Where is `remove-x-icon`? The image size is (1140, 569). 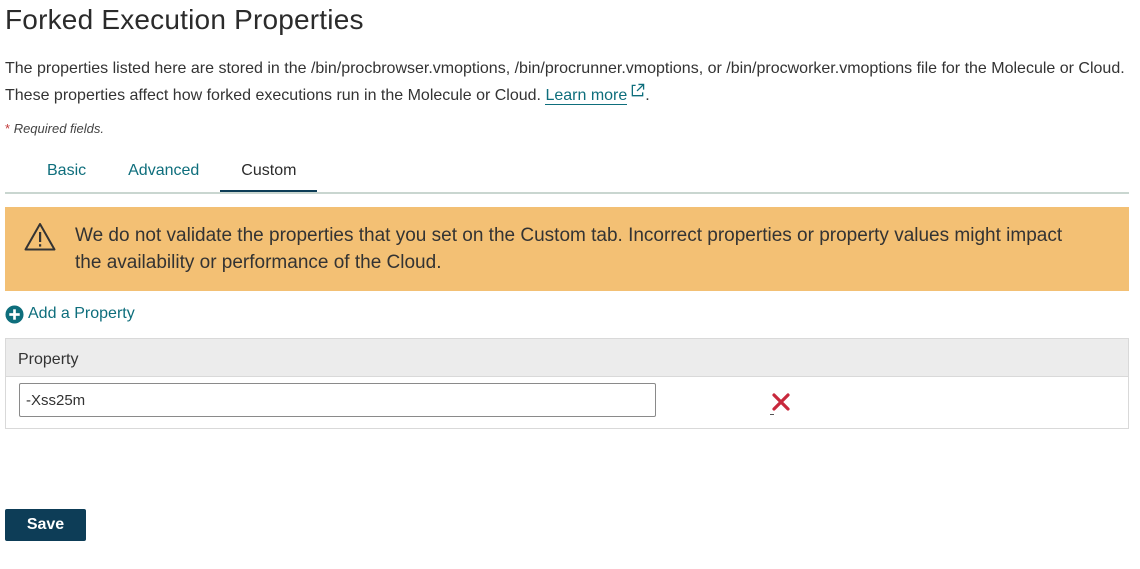 remove-x-icon is located at coordinates (781, 402).